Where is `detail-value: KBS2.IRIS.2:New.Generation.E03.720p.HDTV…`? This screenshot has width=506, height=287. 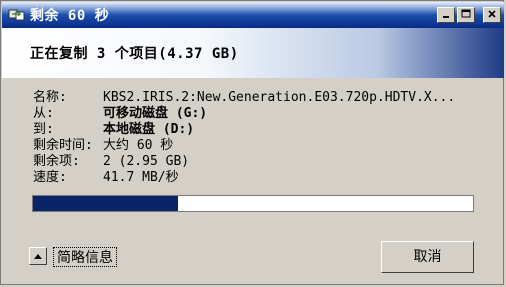 detail-value: KBS2.IRIS.2:New.Generation.E03.720p.HDTV… is located at coordinates (279, 97).